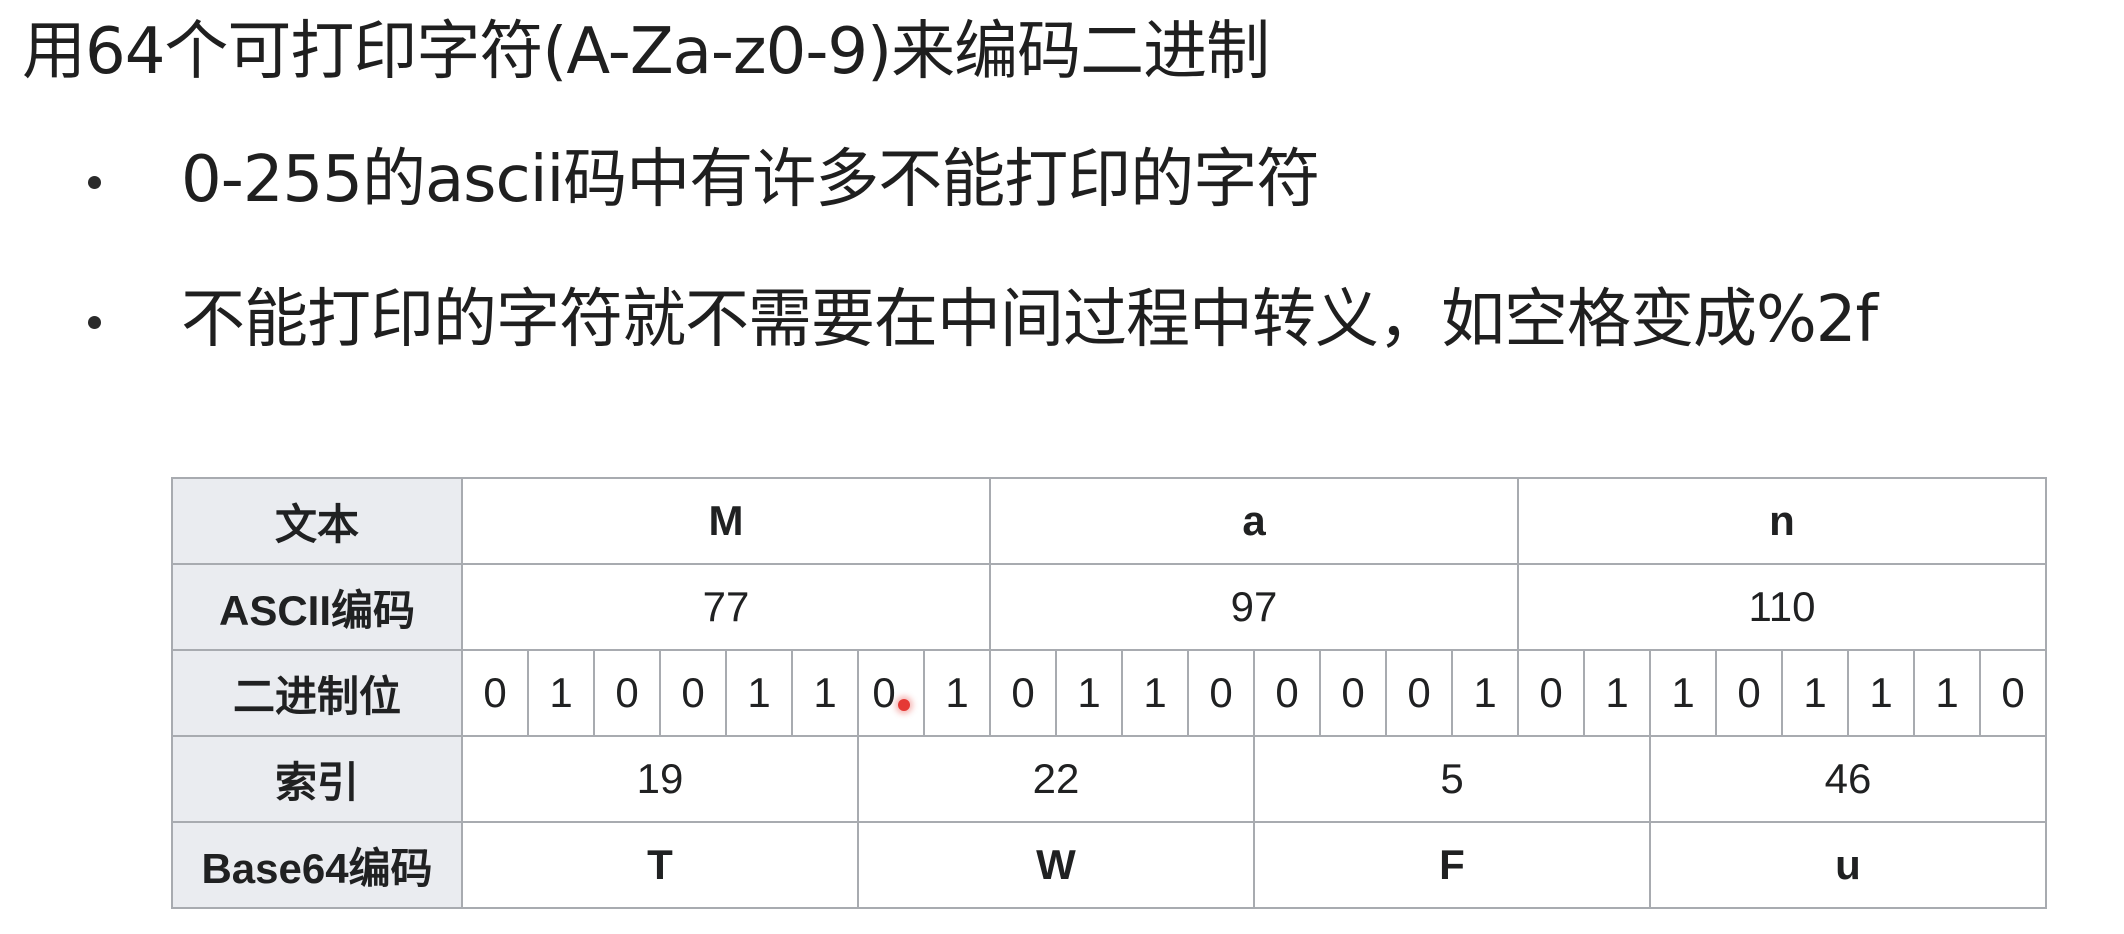 The height and width of the screenshot is (934, 2124). What do you see at coordinates (646, 52) in the screenshot?
I see `page-title: 用64个可打印字符(A-Za-z0-9)来编码二进制` at bounding box center [646, 52].